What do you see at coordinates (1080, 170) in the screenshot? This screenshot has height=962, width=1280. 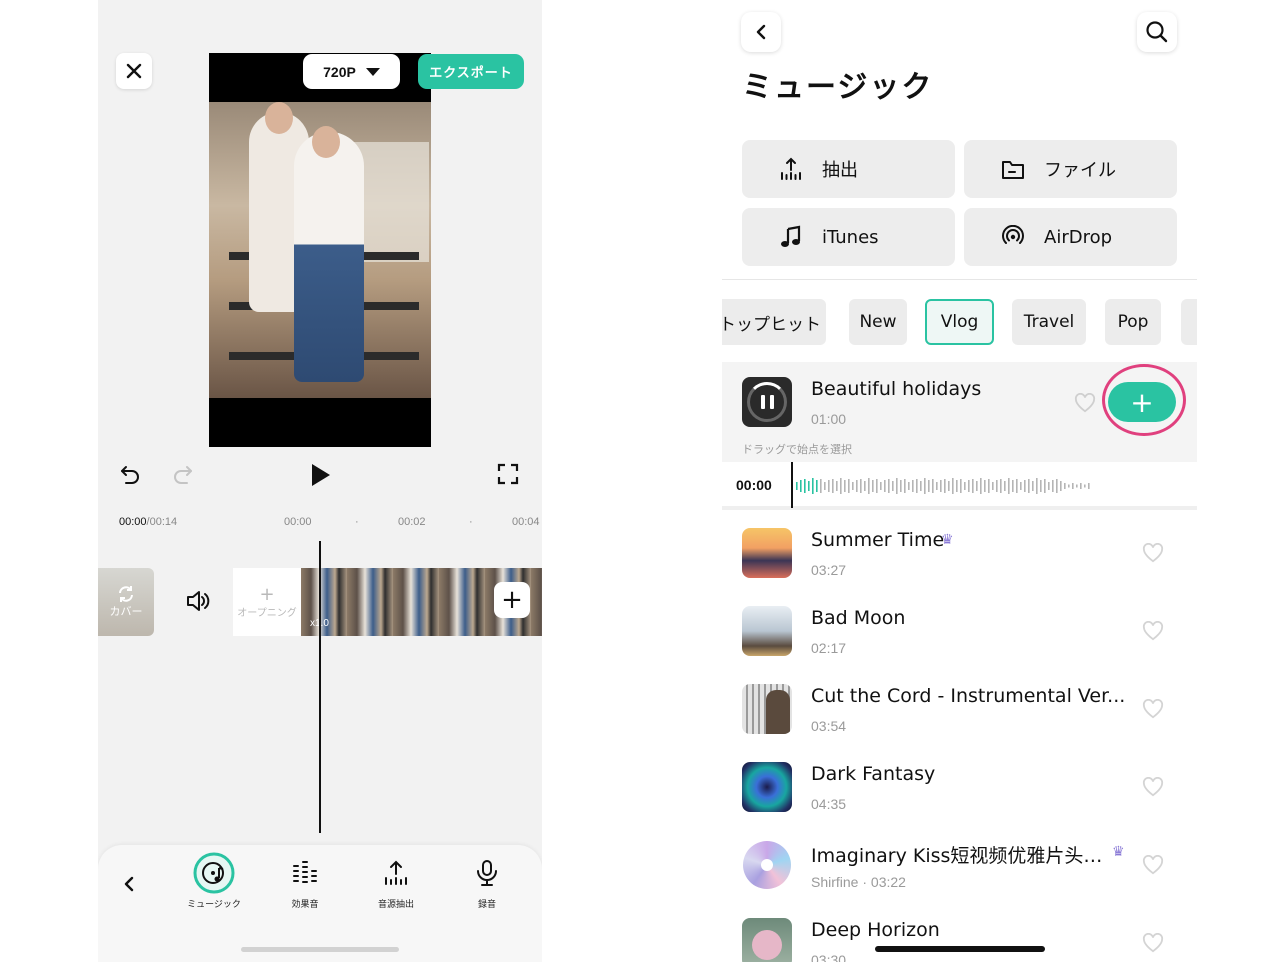 I see `source-label: ファイル` at bounding box center [1080, 170].